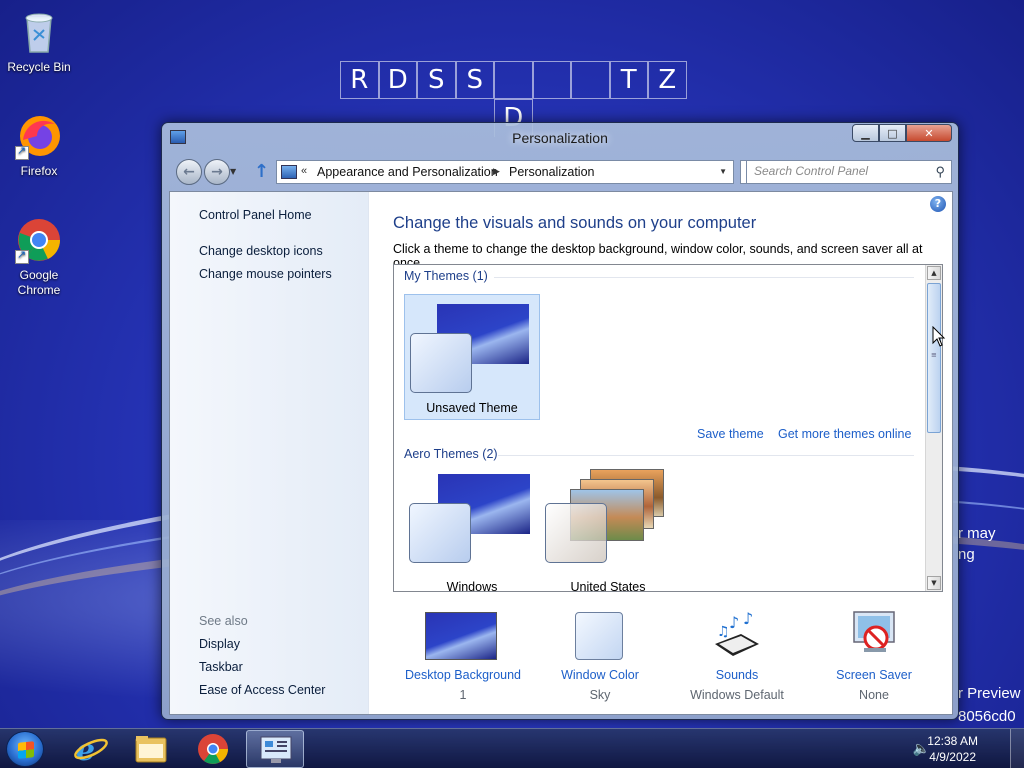  I want to click on see-also-label: See also, so click(223, 621).